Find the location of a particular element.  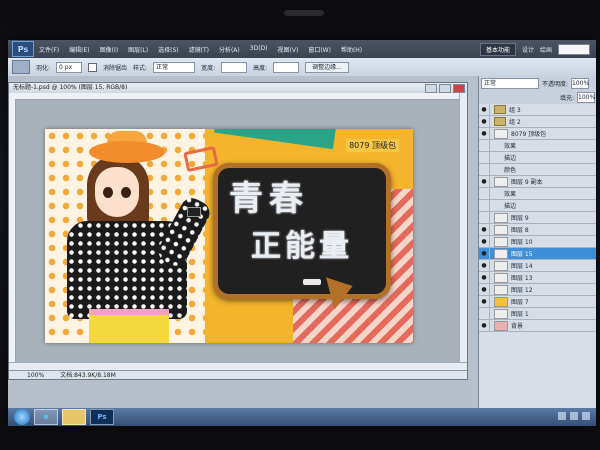

vertical-ruler is located at coordinates (12, 231).